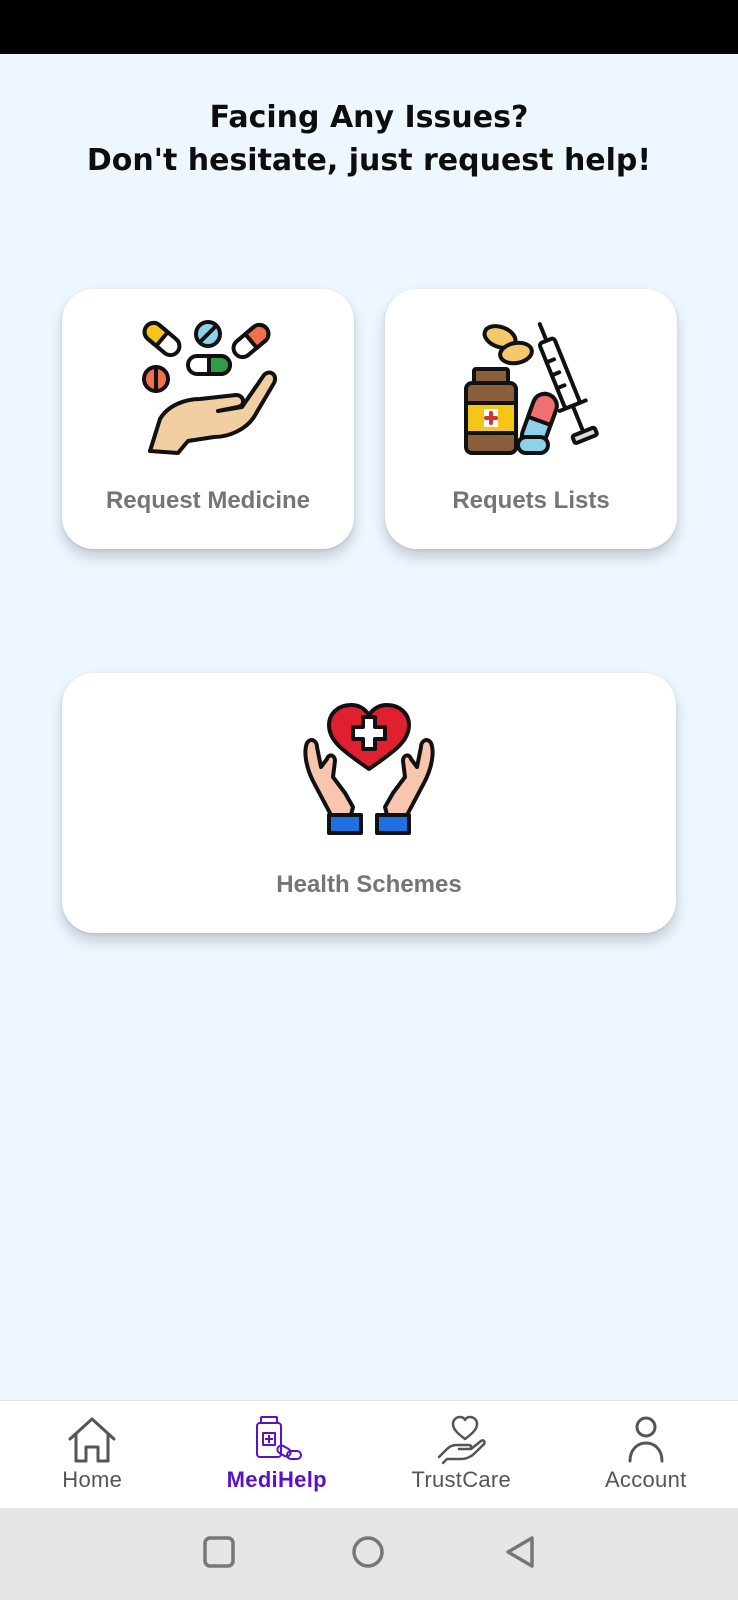 This screenshot has height=1600, width=738. I want to click on hand-heart-icon, so click(462, 1440).